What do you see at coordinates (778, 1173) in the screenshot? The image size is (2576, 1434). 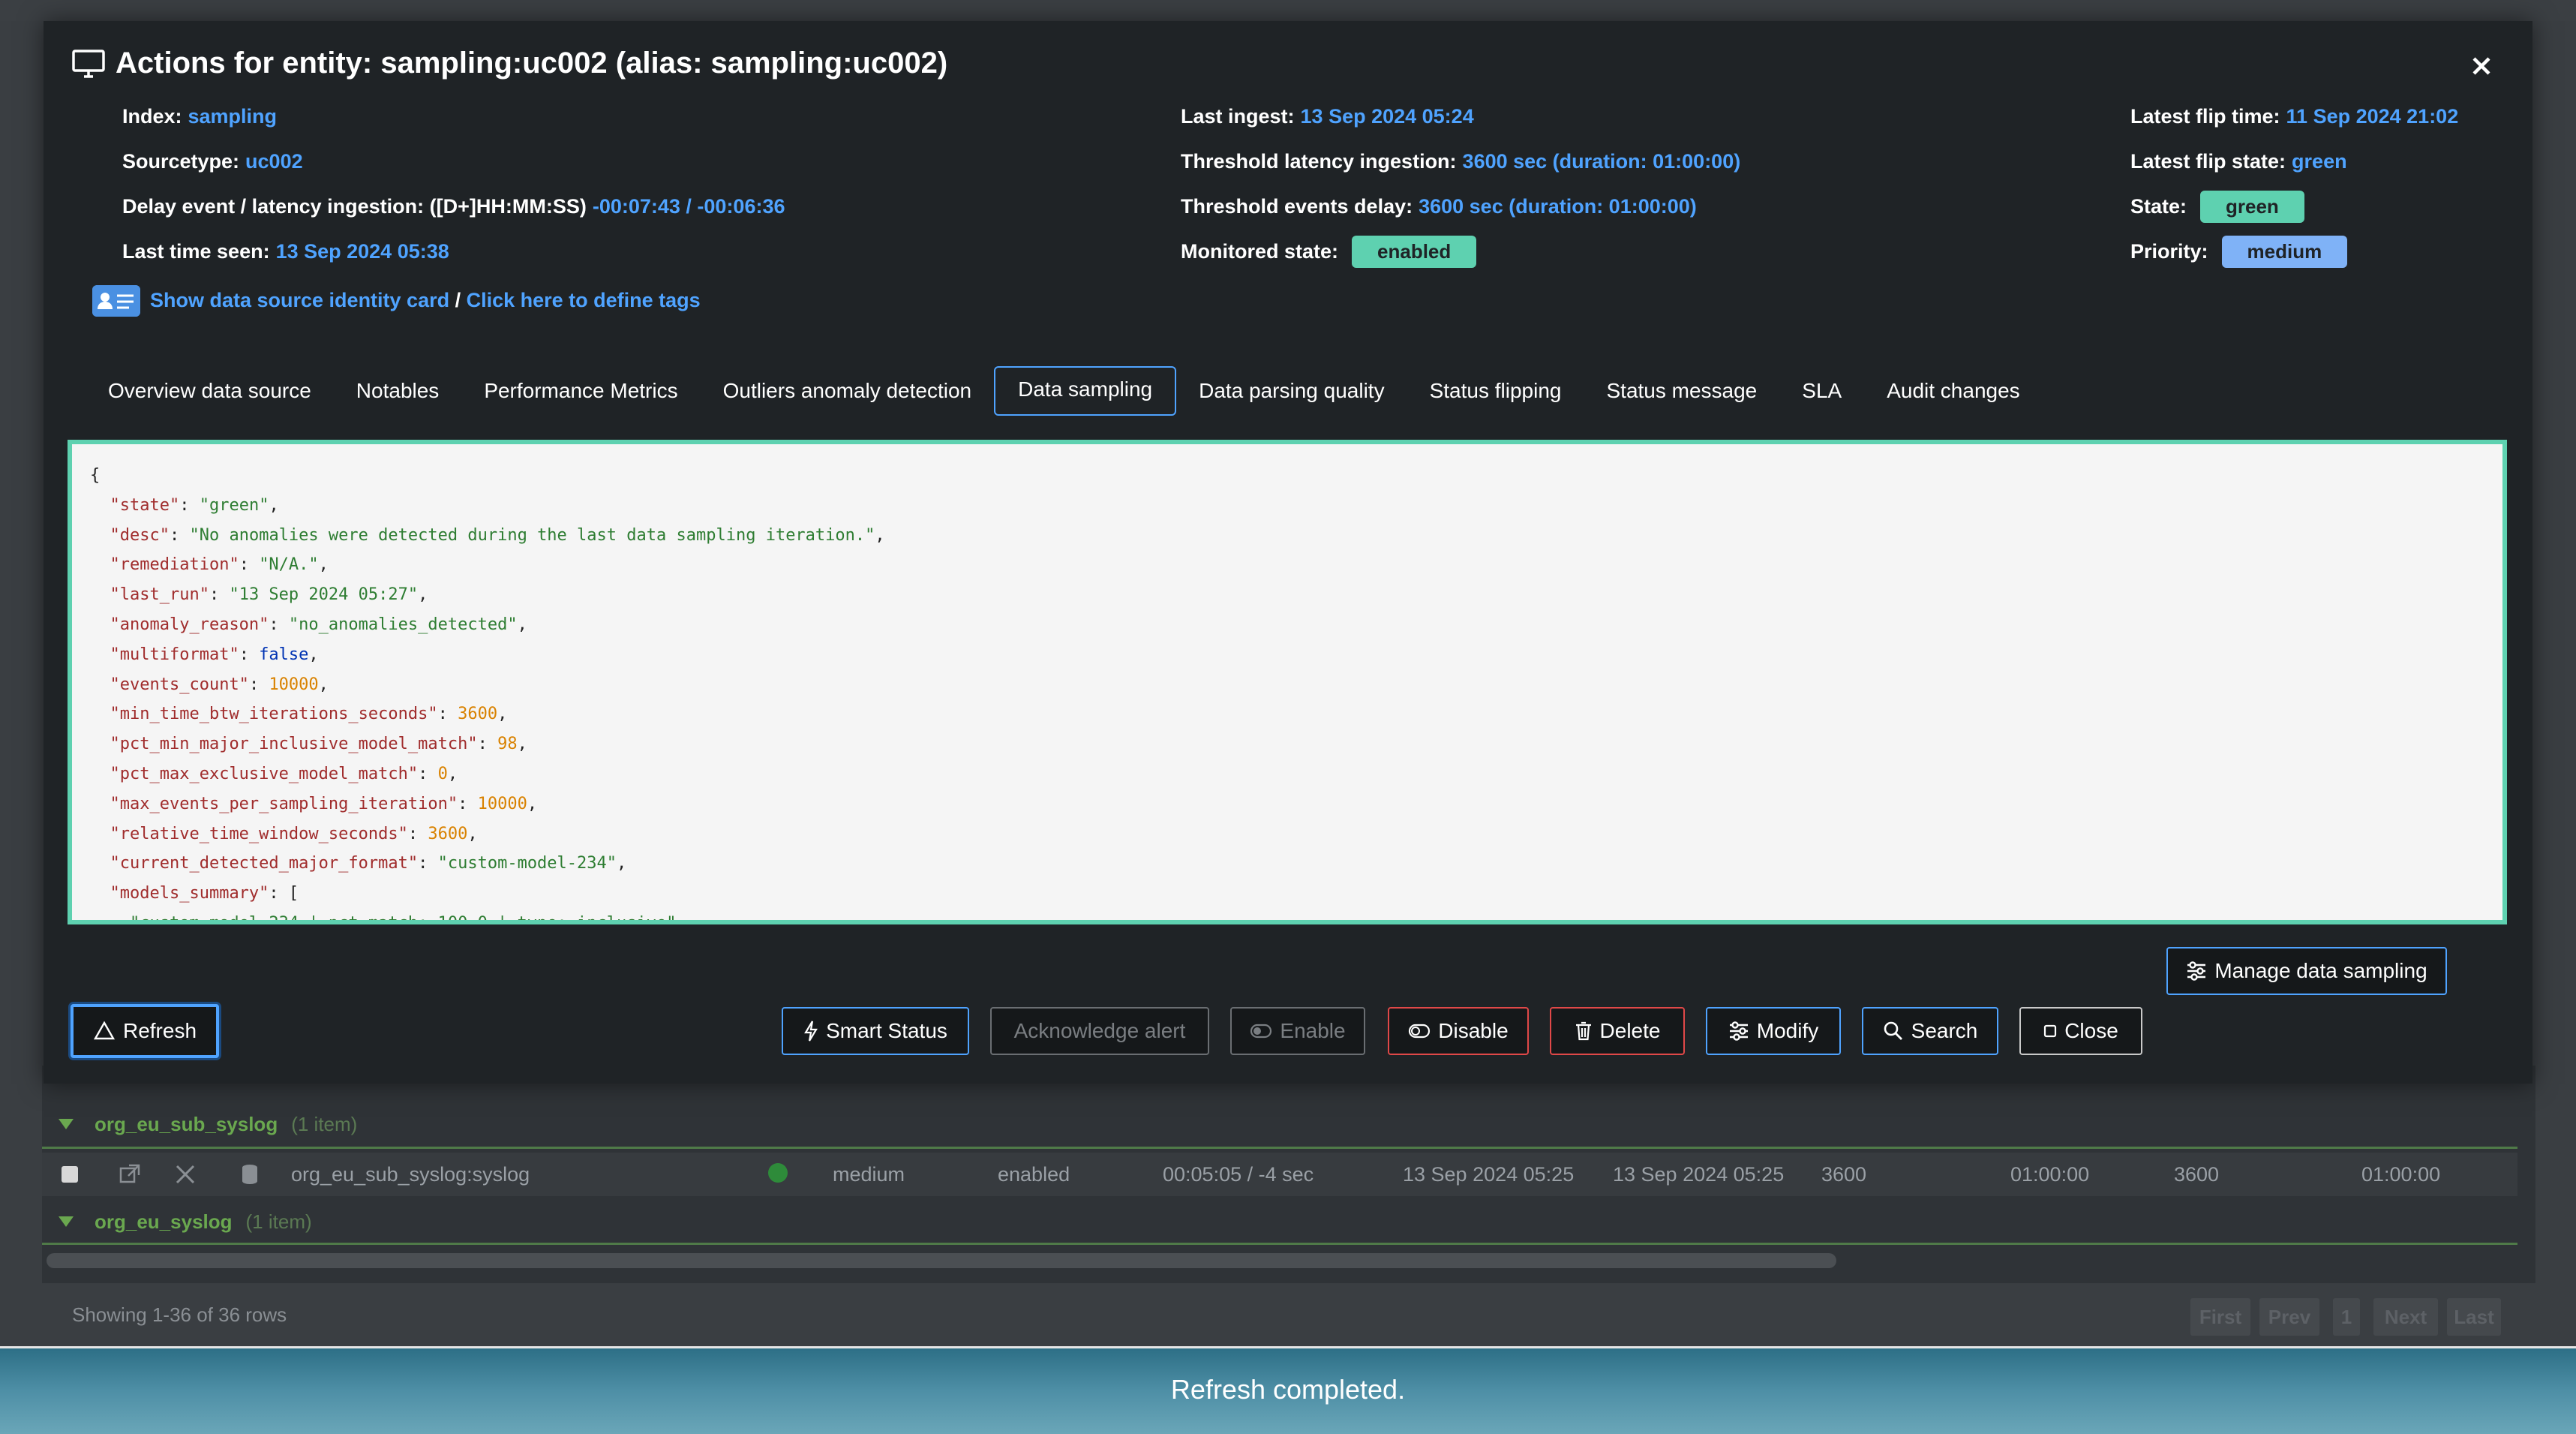 I see `status-dot` at bounding box center [778, 1173].